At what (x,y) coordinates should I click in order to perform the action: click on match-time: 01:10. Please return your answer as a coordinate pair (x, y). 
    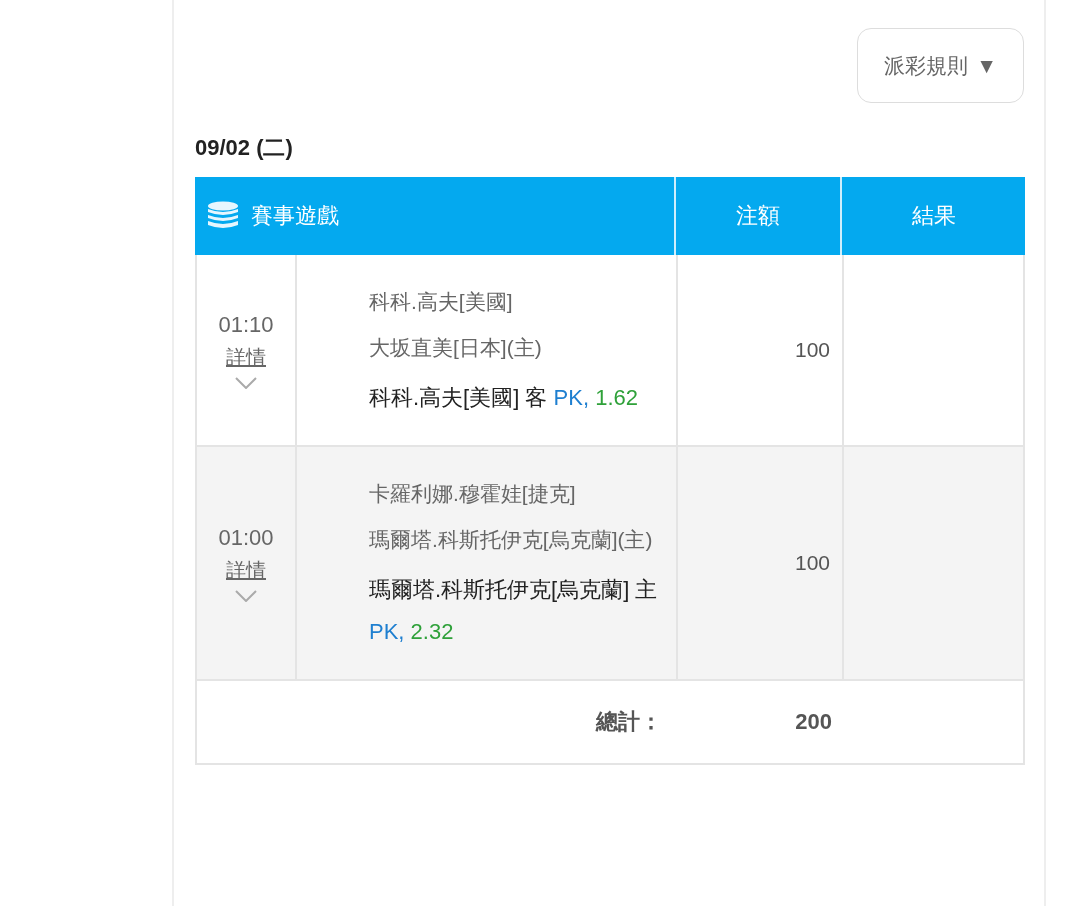
    Looking at the image, I should click on (246, 324).